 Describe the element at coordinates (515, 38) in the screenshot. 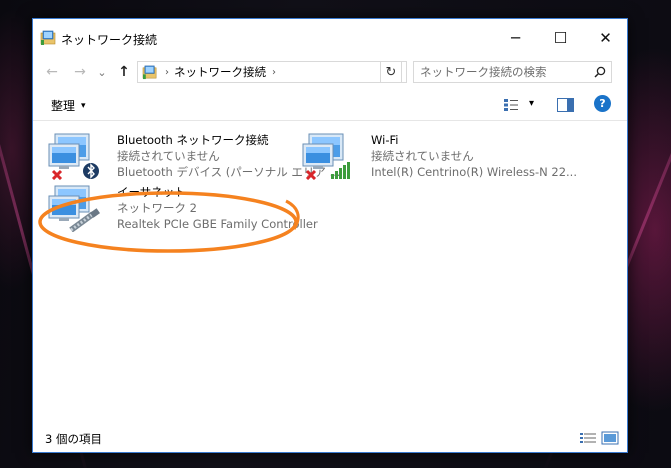

I see `minimize-button: ─` at that location.